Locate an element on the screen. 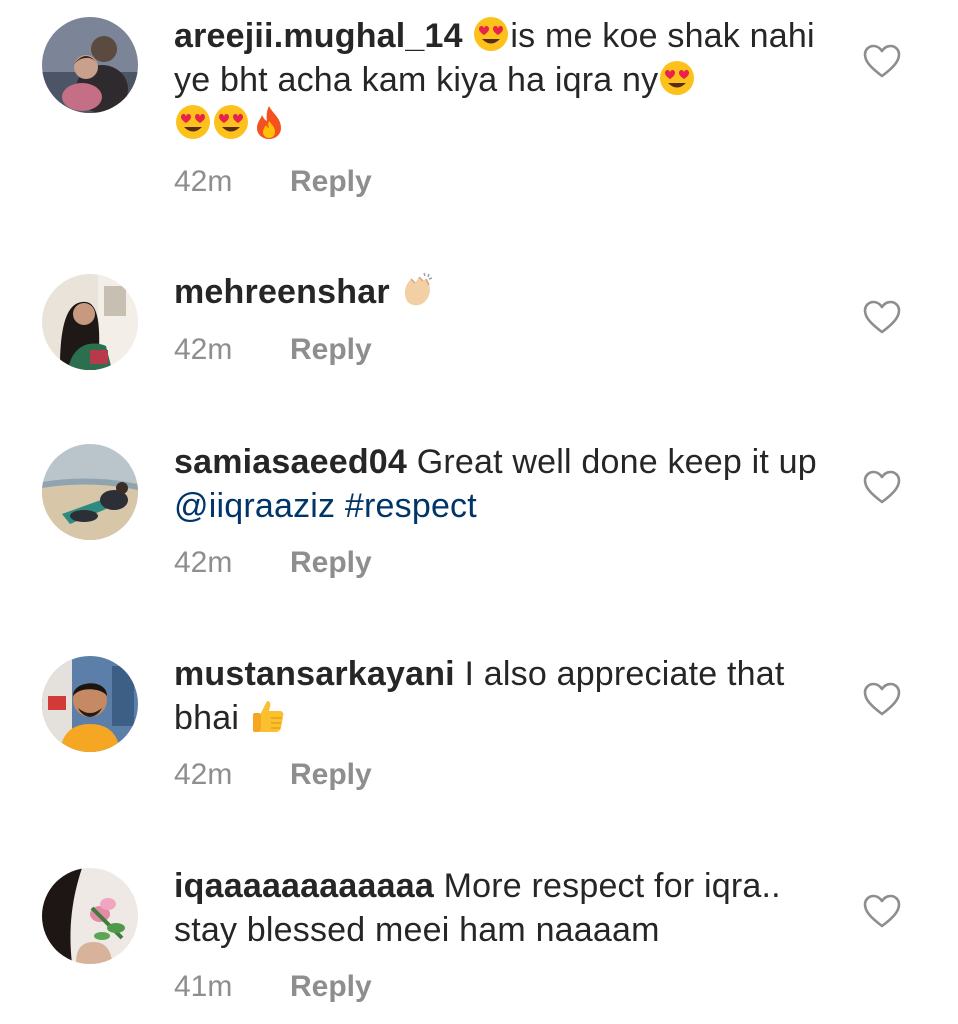 The width and height of the screenshot is (958, 1024). fire-emoji is located at coordinates (269, 122).